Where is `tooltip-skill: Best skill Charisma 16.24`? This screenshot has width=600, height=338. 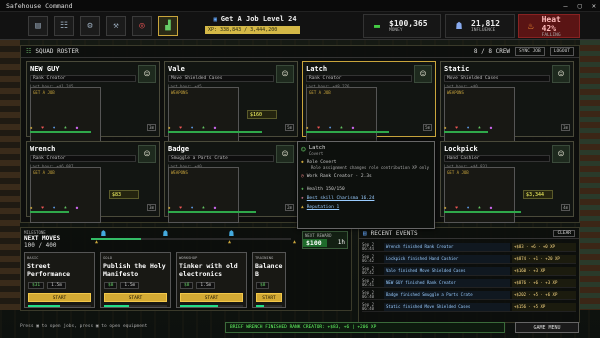
tooltip-skill: Best skill Charisma 16.24 is located at coordinates (340, 198).